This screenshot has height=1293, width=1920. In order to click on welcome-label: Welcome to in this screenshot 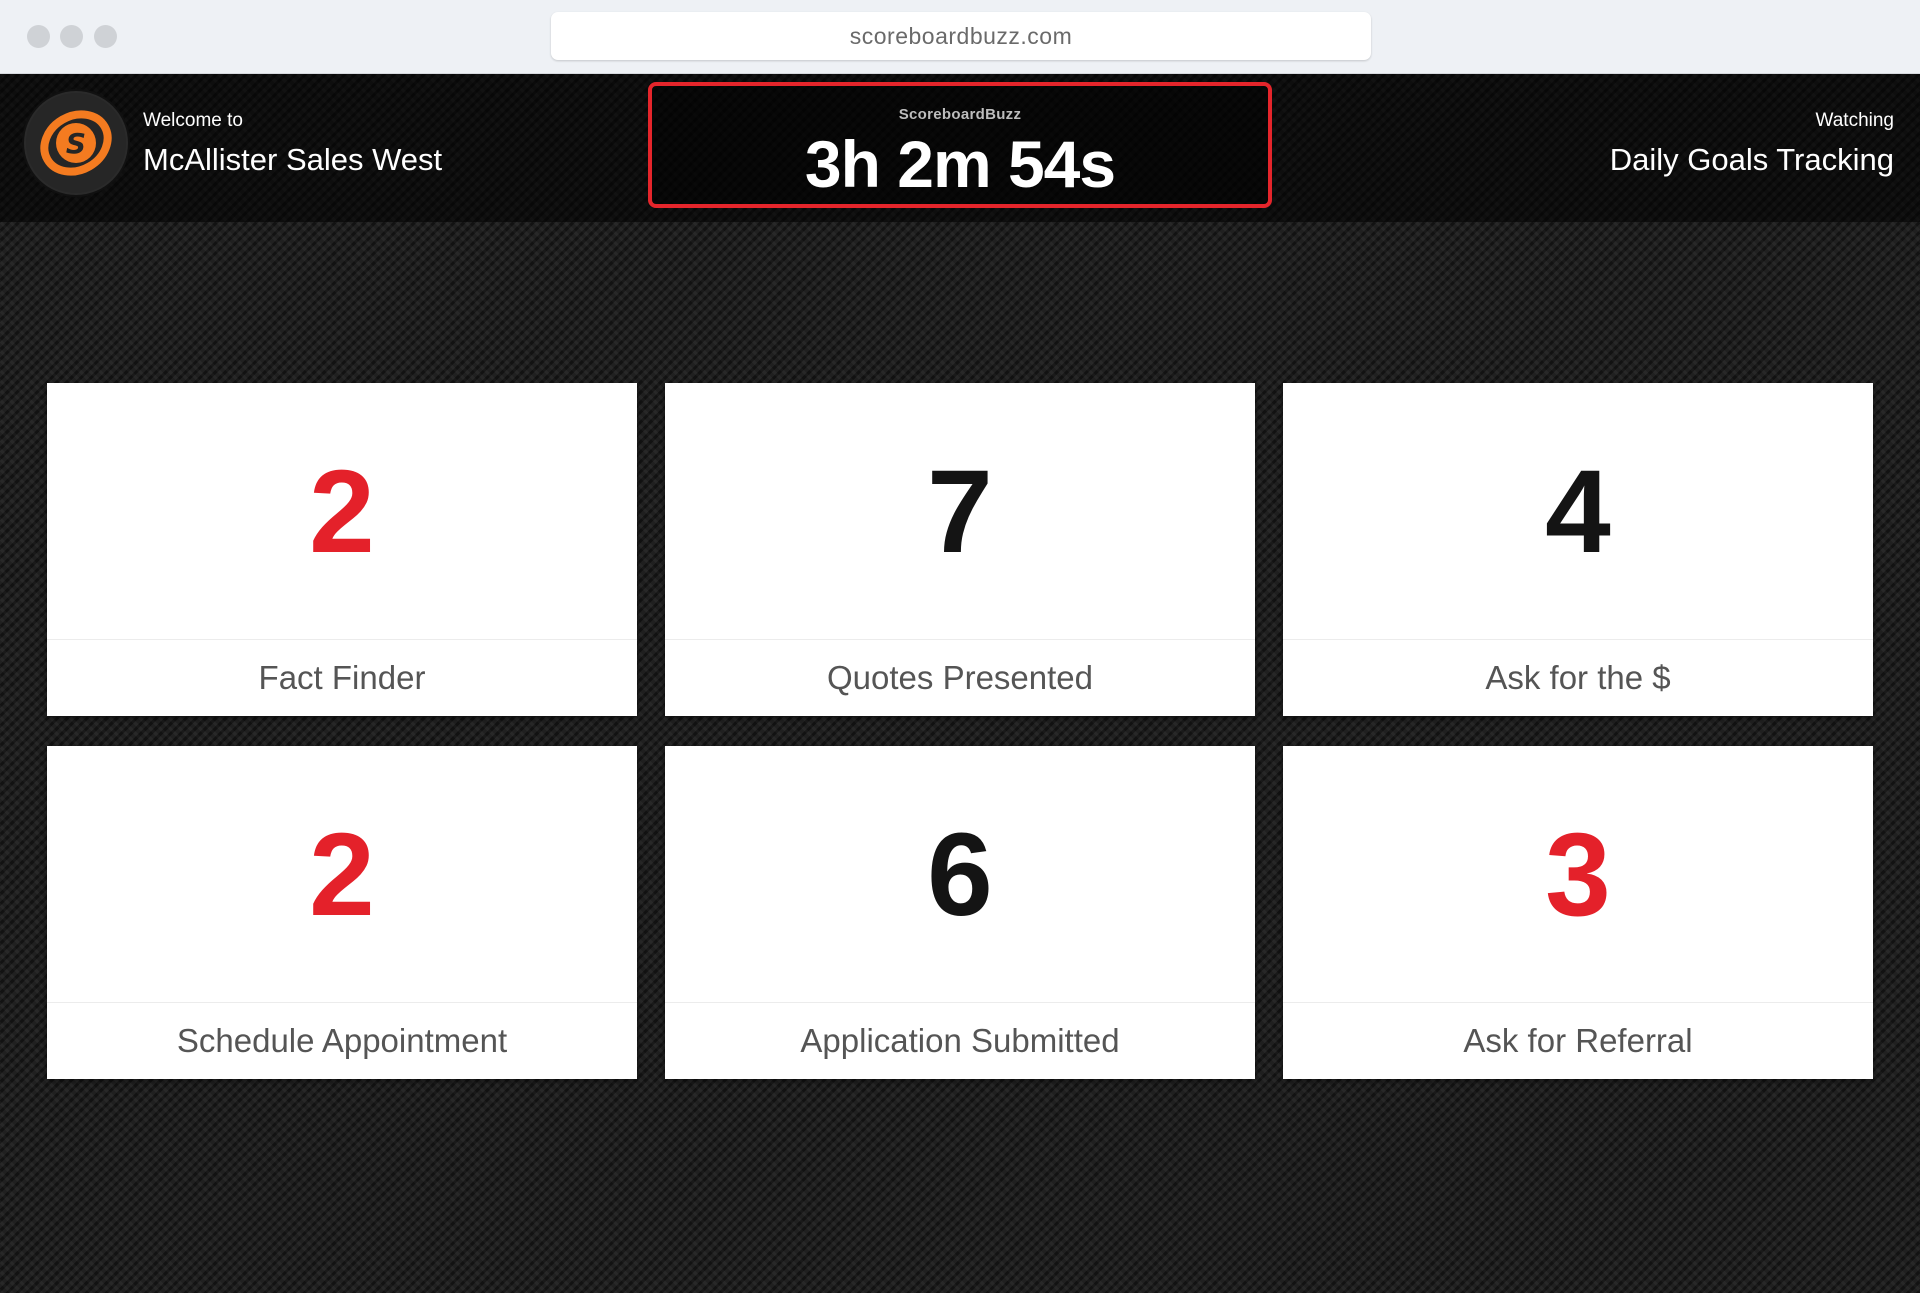, I will do `click(193, 120)`.